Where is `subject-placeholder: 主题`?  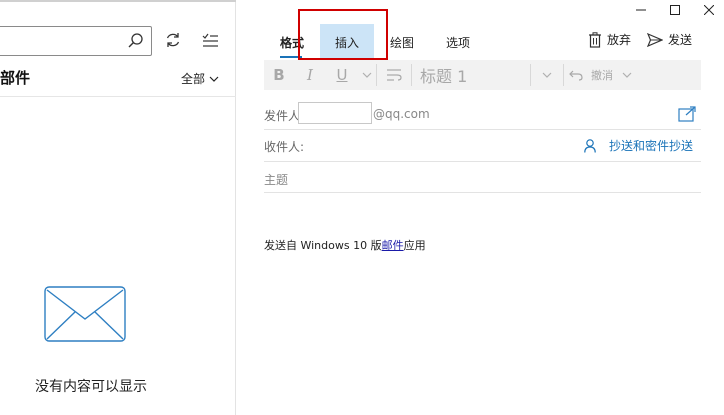
subject-placeholder: 主题 is located at coordinates (276, 180).